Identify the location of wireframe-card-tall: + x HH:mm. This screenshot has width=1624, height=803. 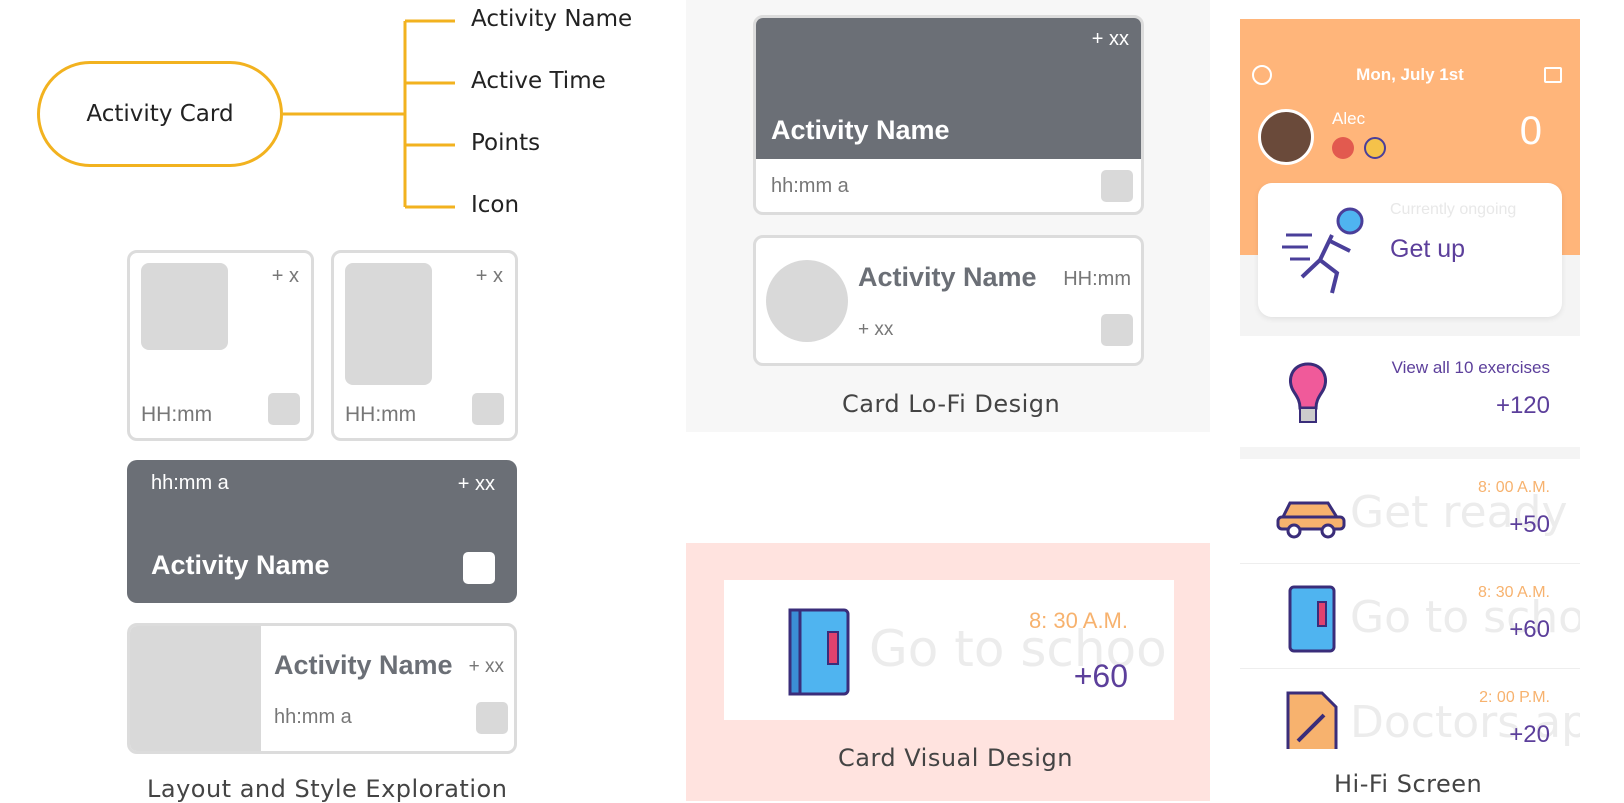
(424, 345).